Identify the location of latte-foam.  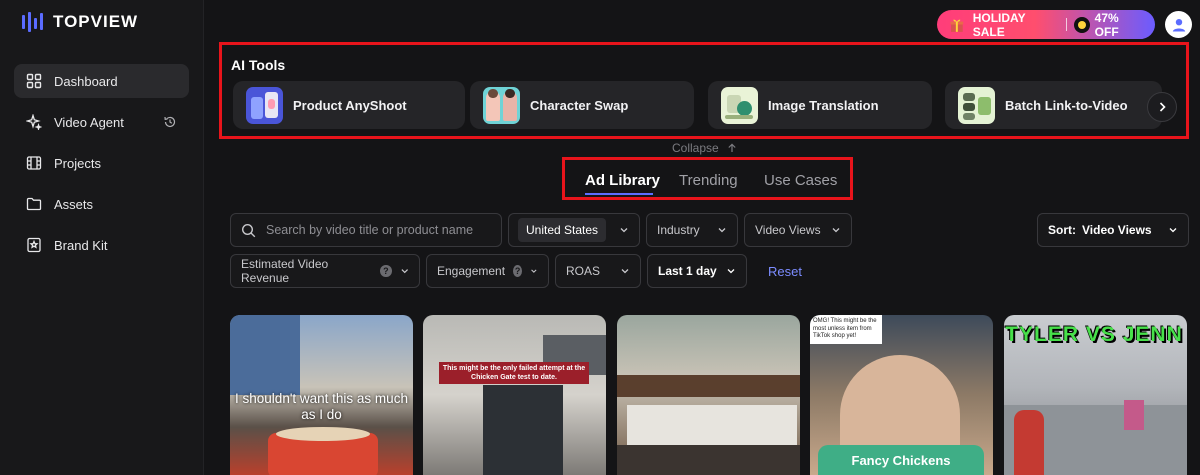
(323, 434).